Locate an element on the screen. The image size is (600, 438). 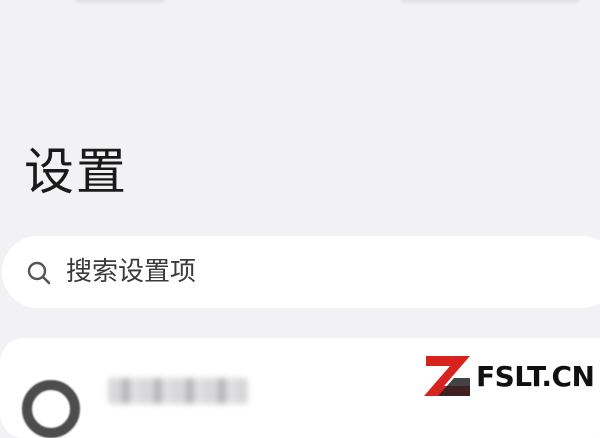
watermark-text: FSLT.CN is located at coordinates (535, 376).